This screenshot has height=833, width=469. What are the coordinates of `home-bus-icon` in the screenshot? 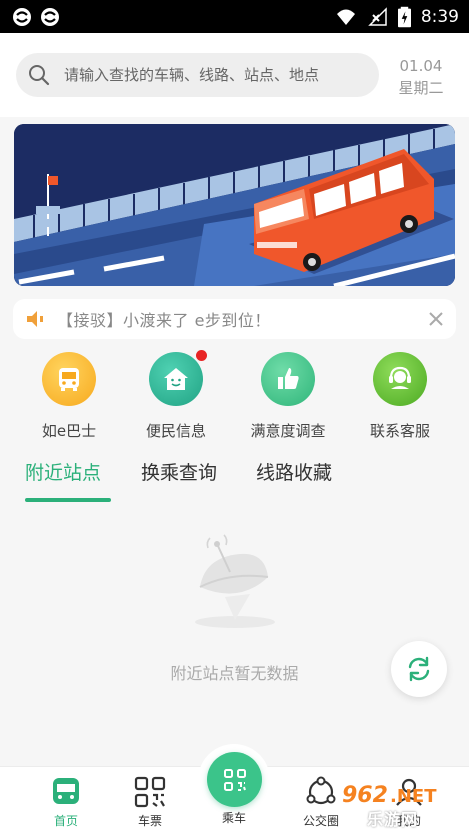 It's located at (66, 791).